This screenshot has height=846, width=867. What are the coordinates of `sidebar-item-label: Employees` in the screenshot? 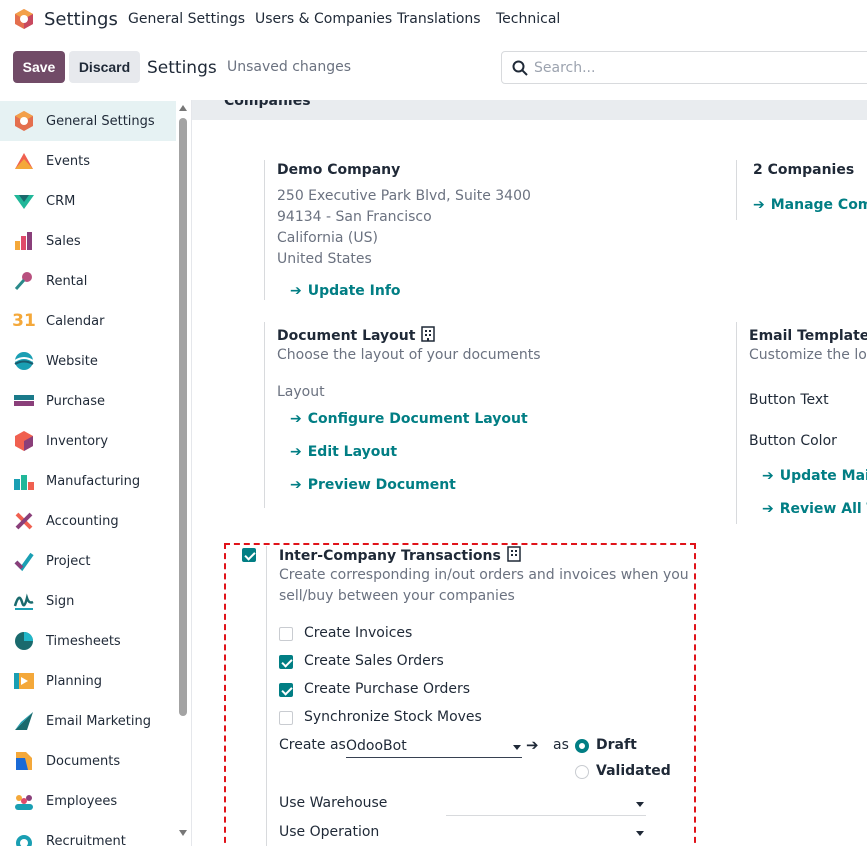 It's located at (82, 801).